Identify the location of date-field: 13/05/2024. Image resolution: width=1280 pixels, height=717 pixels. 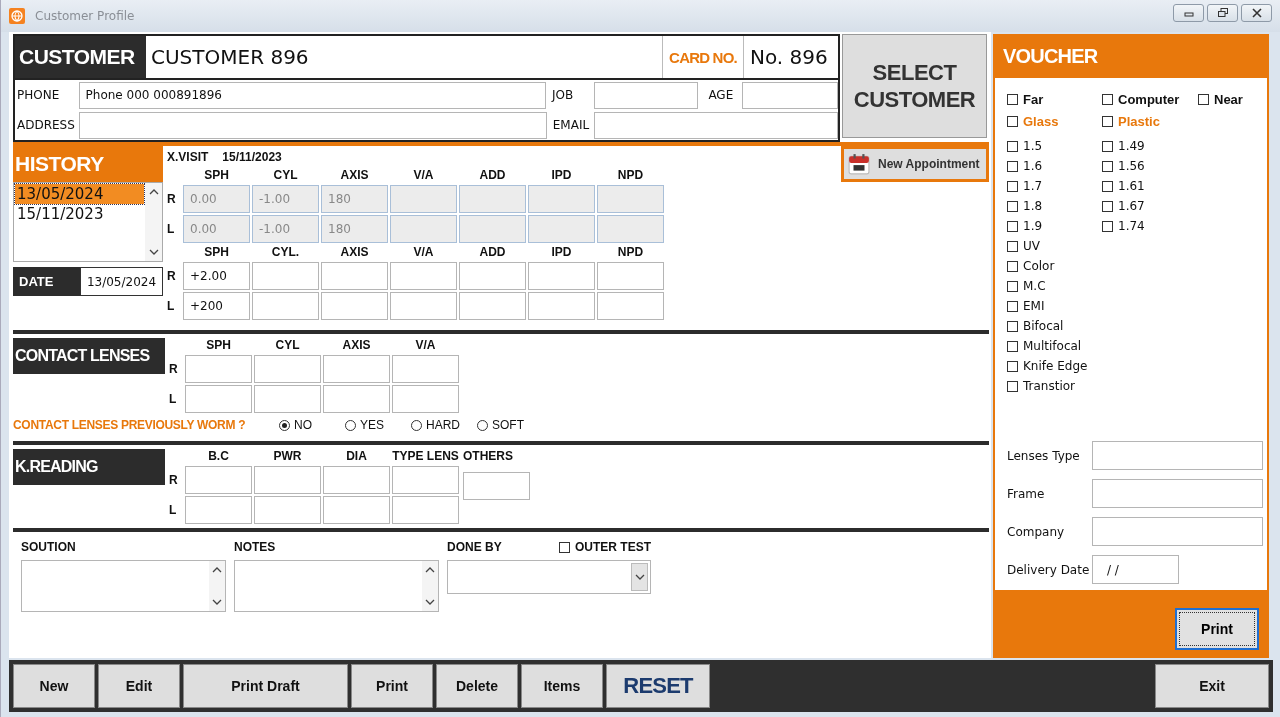
(121, 281).